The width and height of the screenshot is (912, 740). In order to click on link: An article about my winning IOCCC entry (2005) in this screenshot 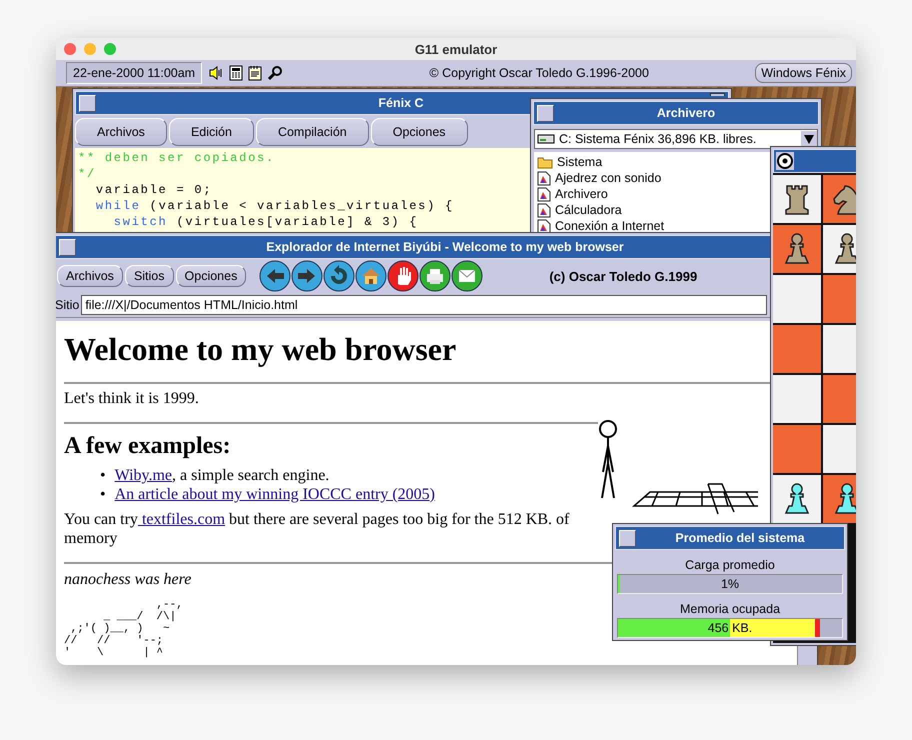, I will do `click(274, 494)`.